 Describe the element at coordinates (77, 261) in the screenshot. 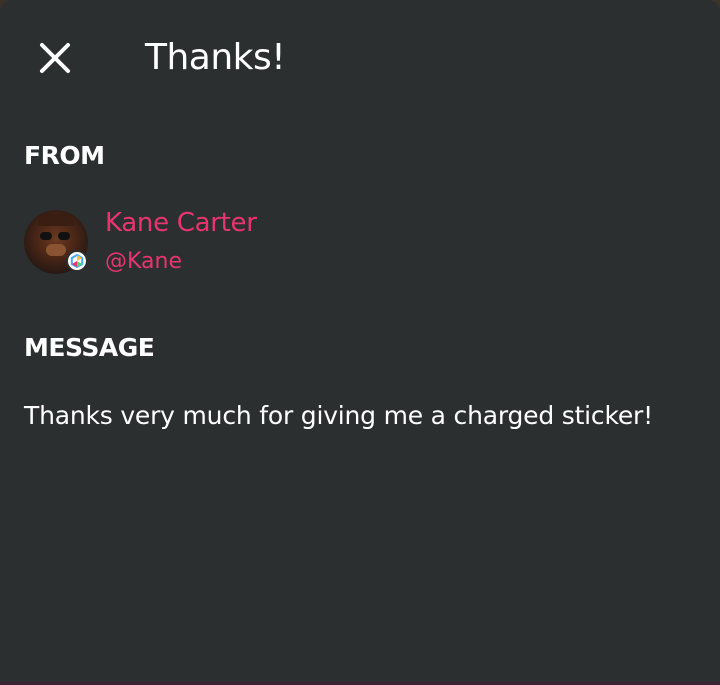

I see `hexagon-badge-icon` at that location.